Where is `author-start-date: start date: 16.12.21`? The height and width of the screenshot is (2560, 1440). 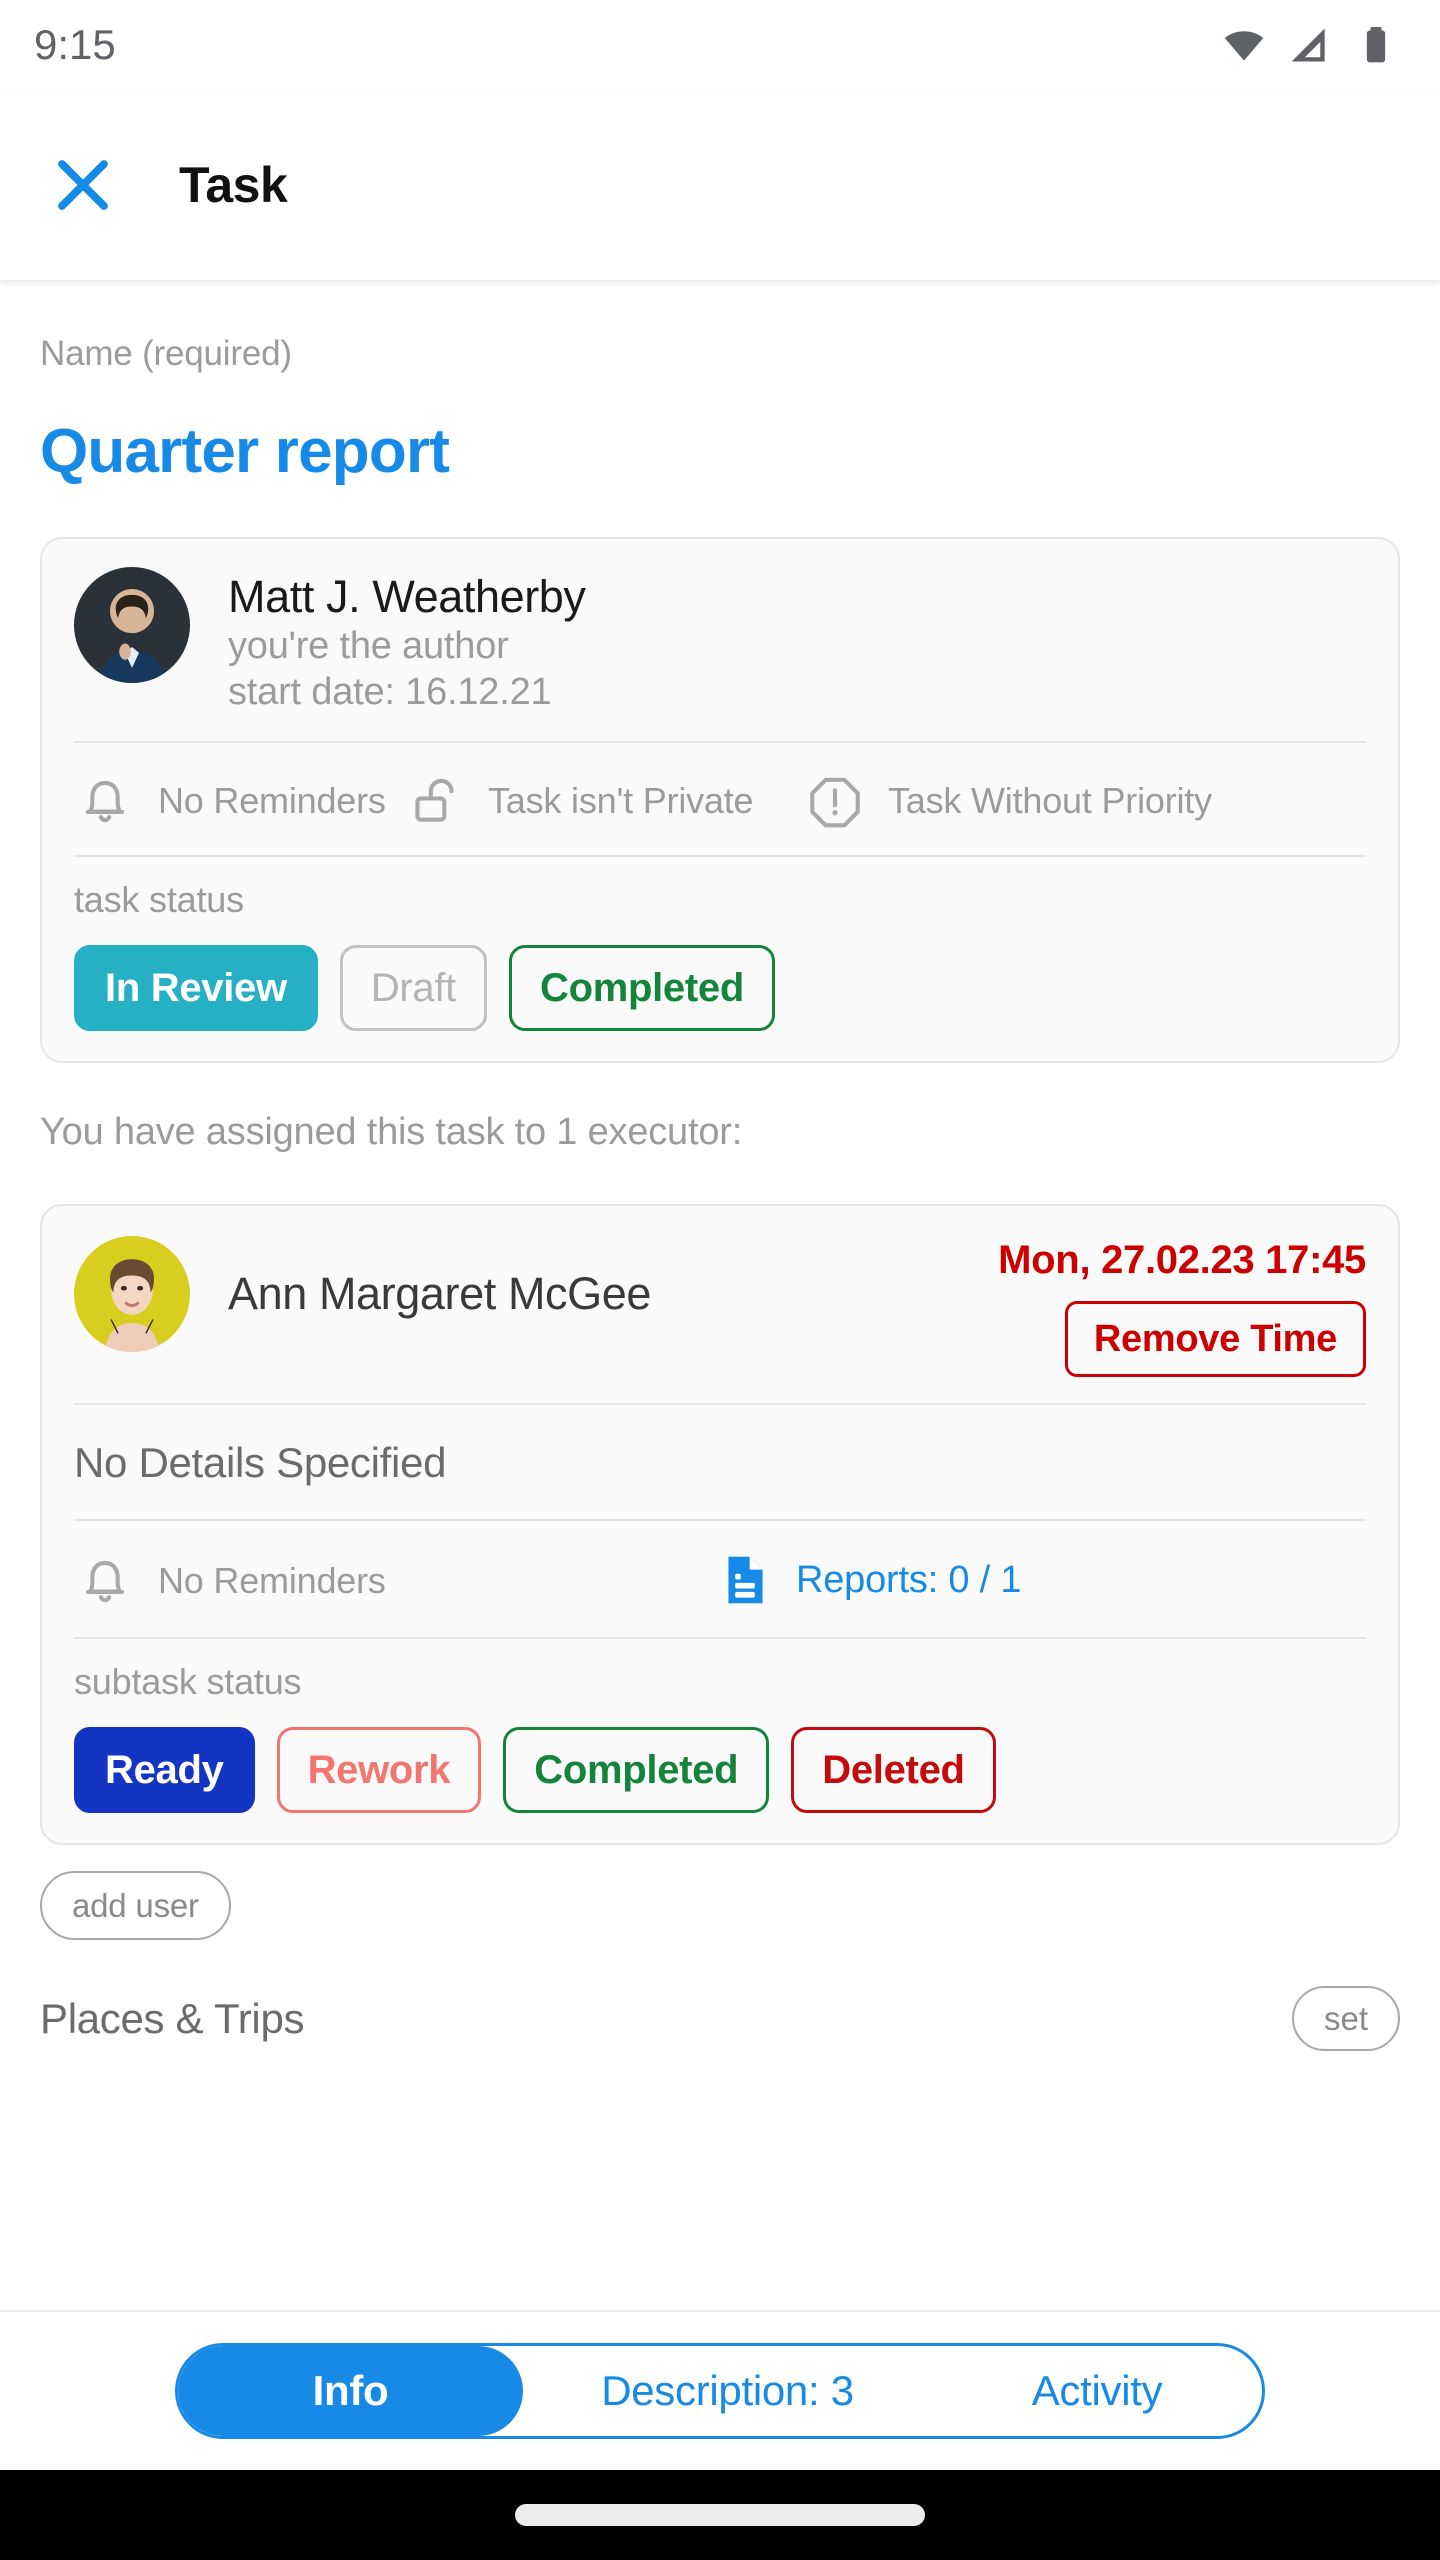
author-start-date: start date: 16.12.21 is located at coordinates (390, 692).